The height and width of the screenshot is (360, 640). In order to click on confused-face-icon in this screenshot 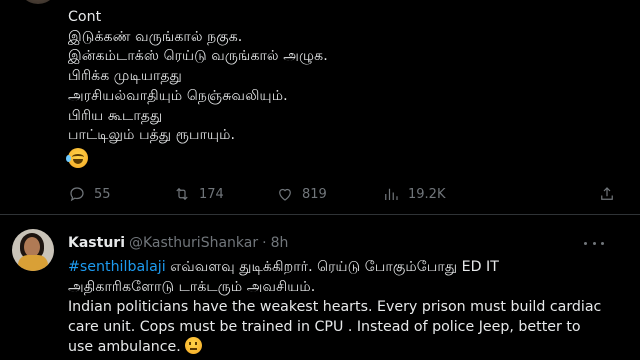, I will do `click(194, 345)`.